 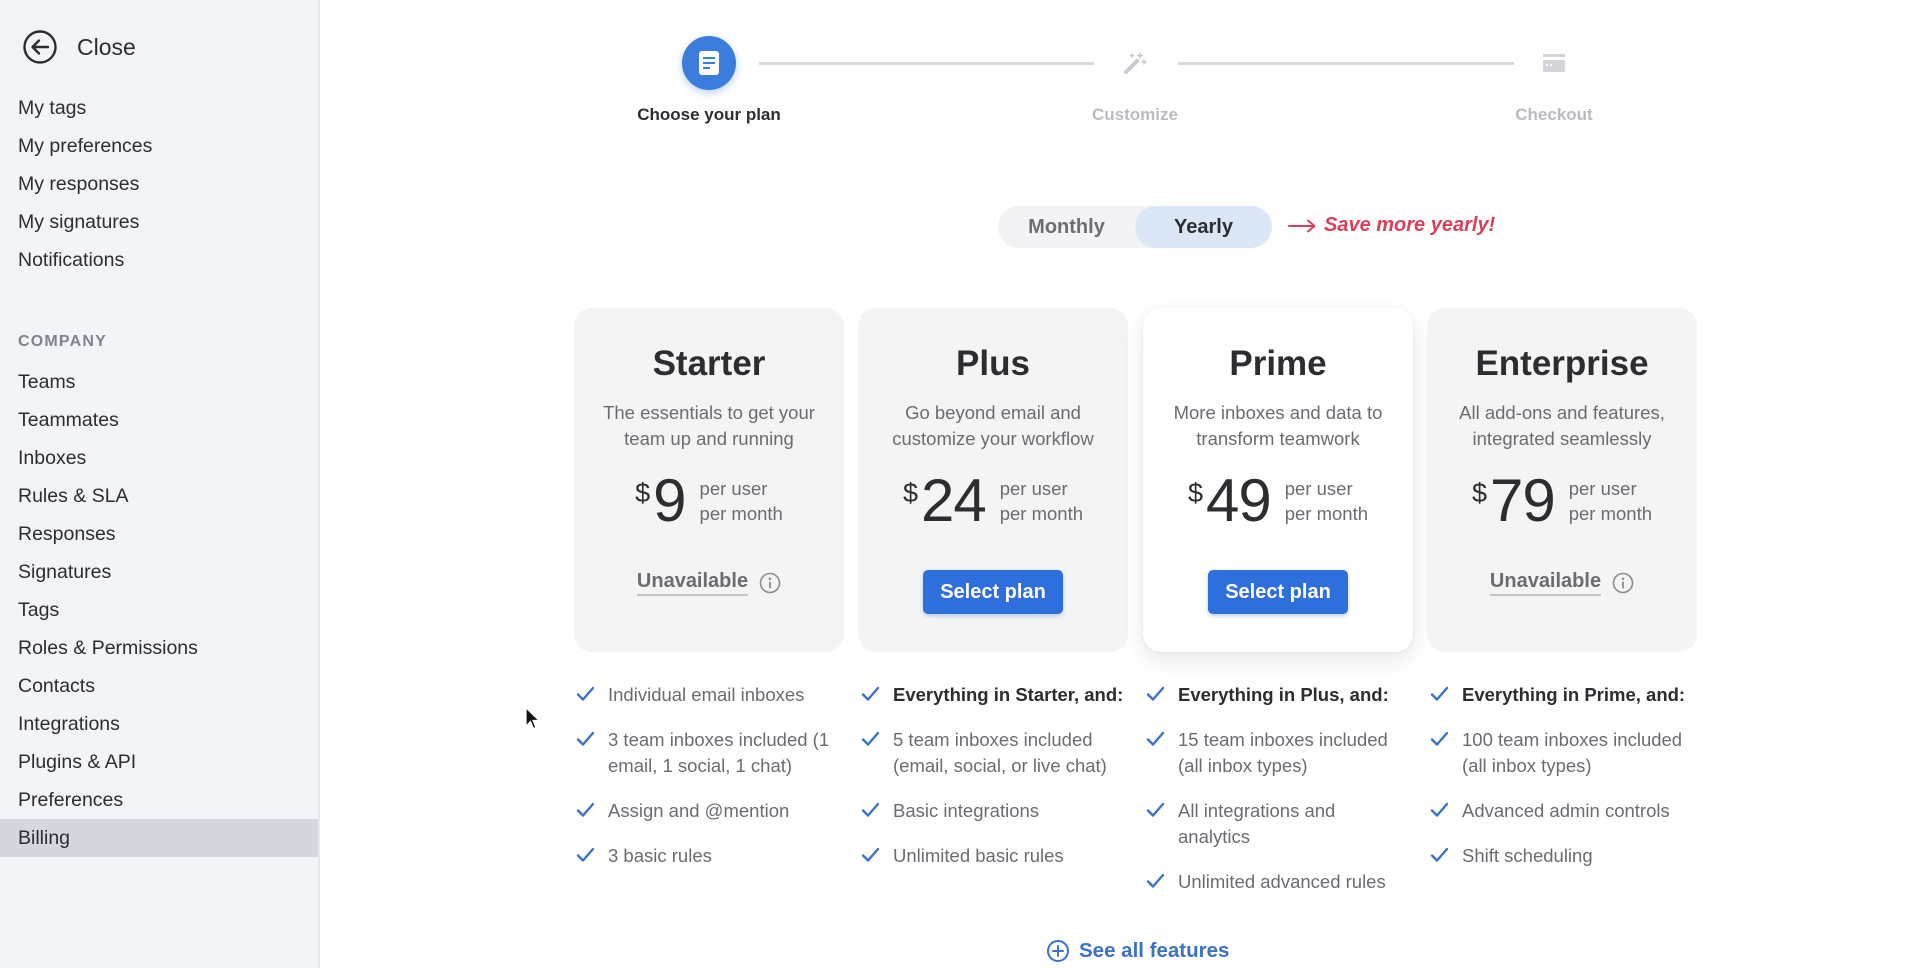 I want to click on feature-text: 3 basic rules, so click(x=660, y=855).